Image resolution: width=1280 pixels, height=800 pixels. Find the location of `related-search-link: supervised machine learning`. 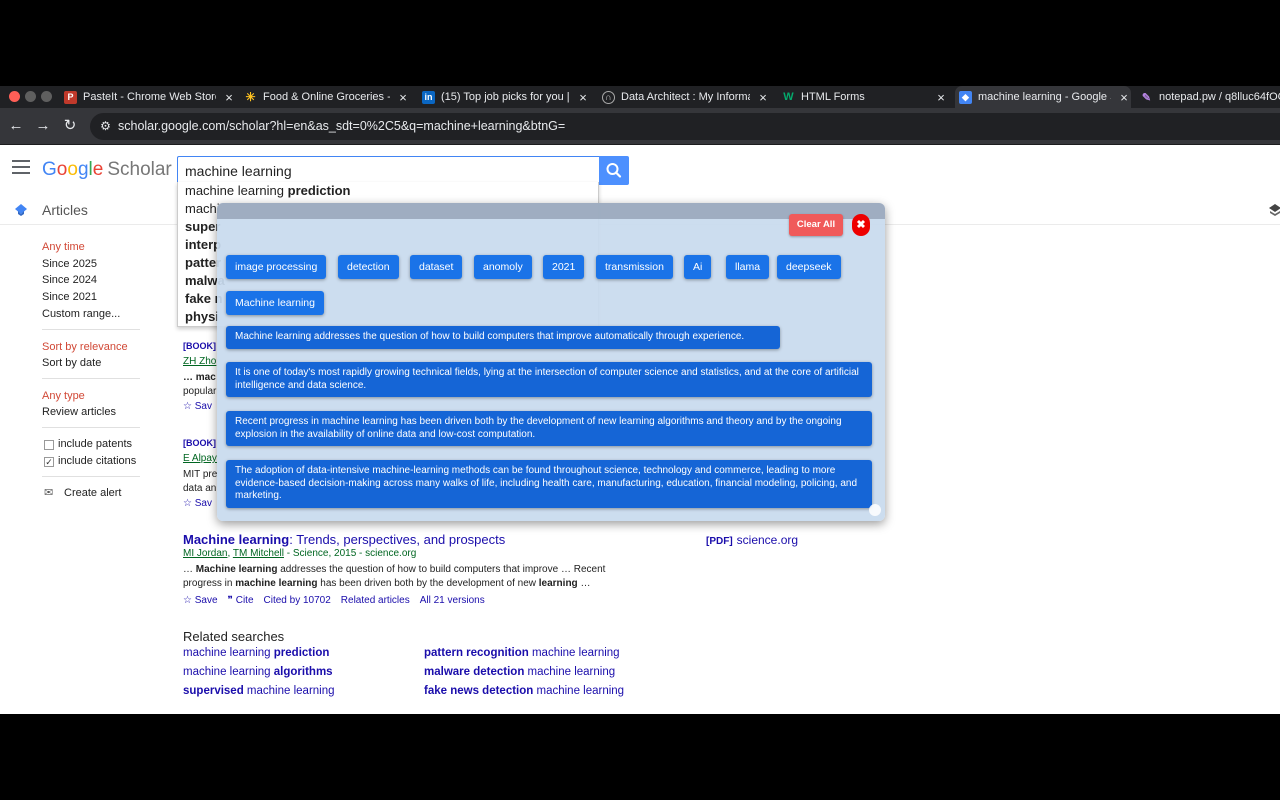

related-search-link: supervised machine learning is located at coordinates (259, 691).